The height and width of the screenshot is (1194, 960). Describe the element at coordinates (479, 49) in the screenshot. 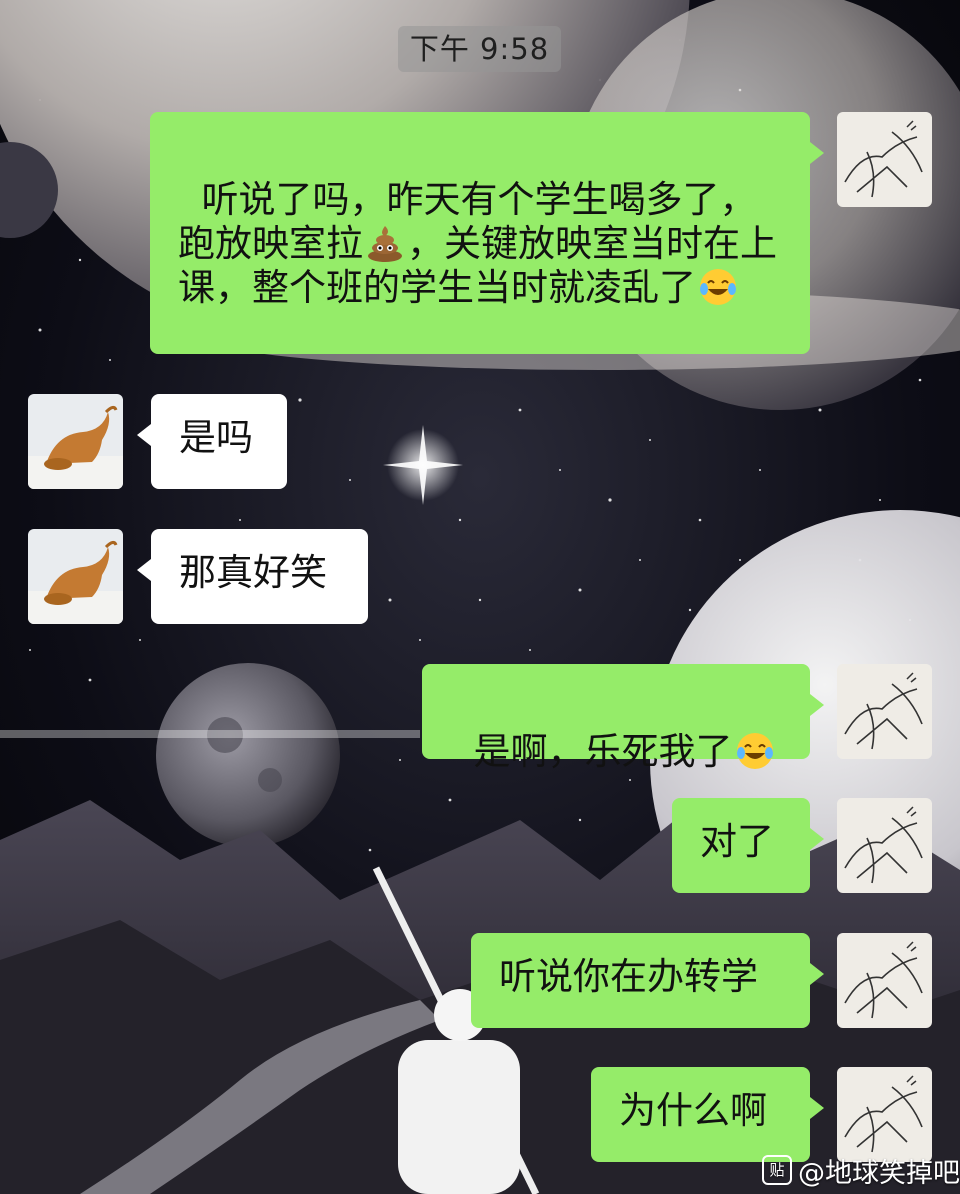

I see `message-timestamp: 下午 9:58` at that location.